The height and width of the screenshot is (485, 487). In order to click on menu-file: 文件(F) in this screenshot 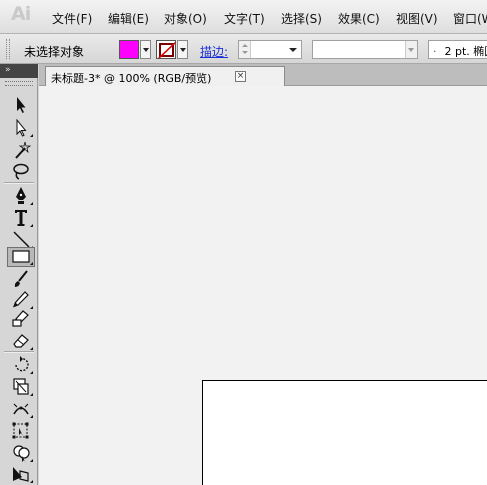, I will do `click(72, 18)`.